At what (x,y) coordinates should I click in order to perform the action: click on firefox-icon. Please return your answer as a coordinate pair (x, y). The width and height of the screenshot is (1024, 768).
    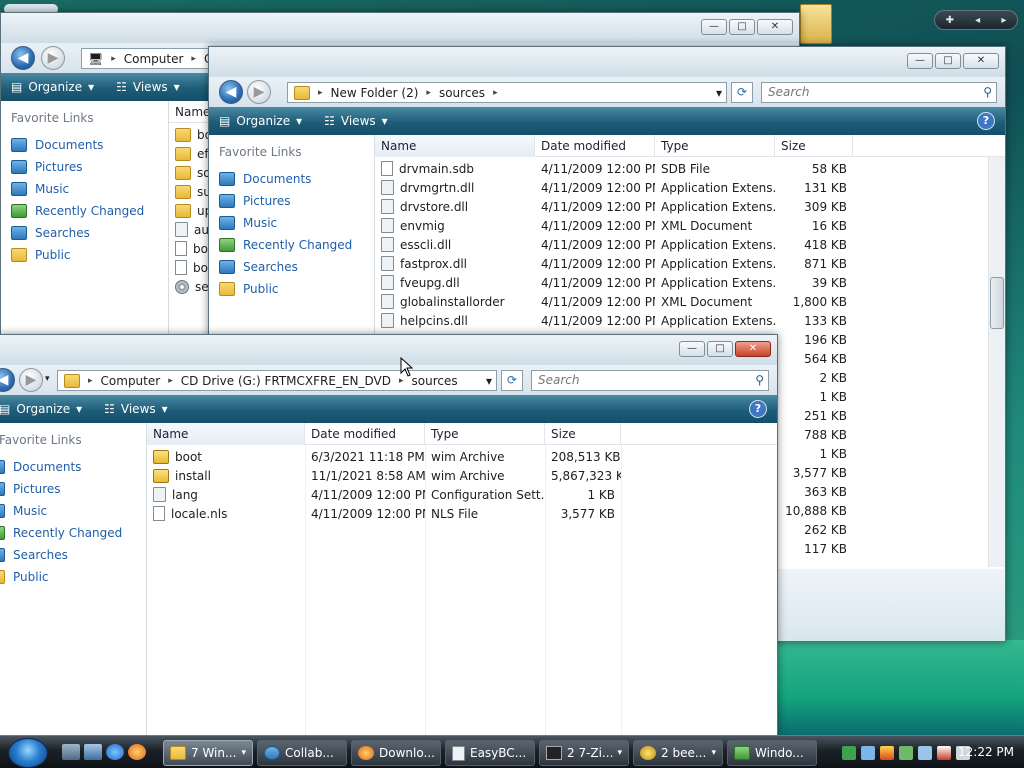
    Looking at the image, I should click on (137, 752).